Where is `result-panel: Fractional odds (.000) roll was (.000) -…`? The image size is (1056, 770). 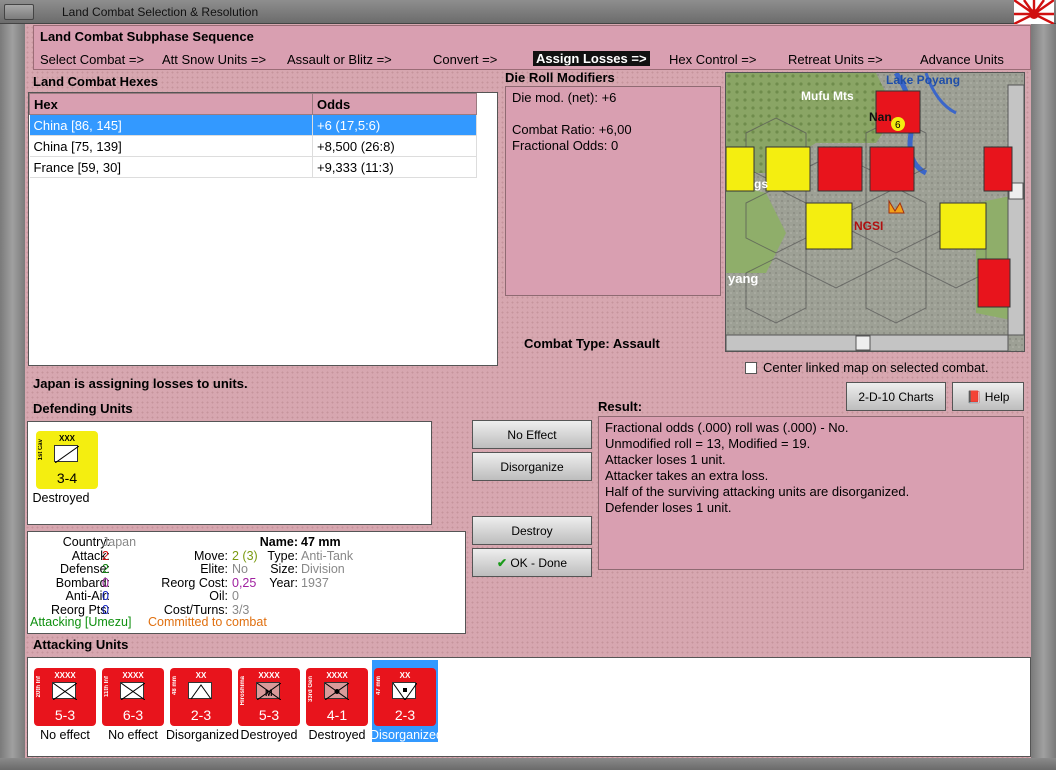
result-panel: Fractional odds (.000) roll was (.000) -… is located at coordinates (811, 493).